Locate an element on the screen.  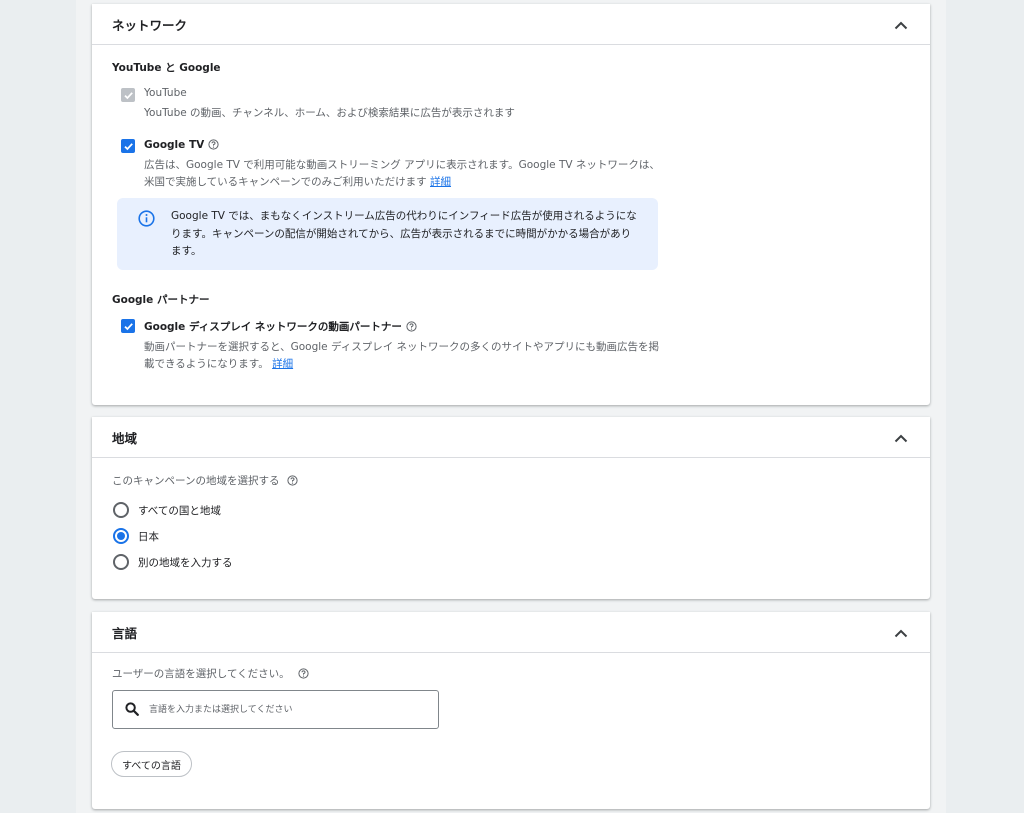
youtube-checkbox is located at coordinates (128, 95).